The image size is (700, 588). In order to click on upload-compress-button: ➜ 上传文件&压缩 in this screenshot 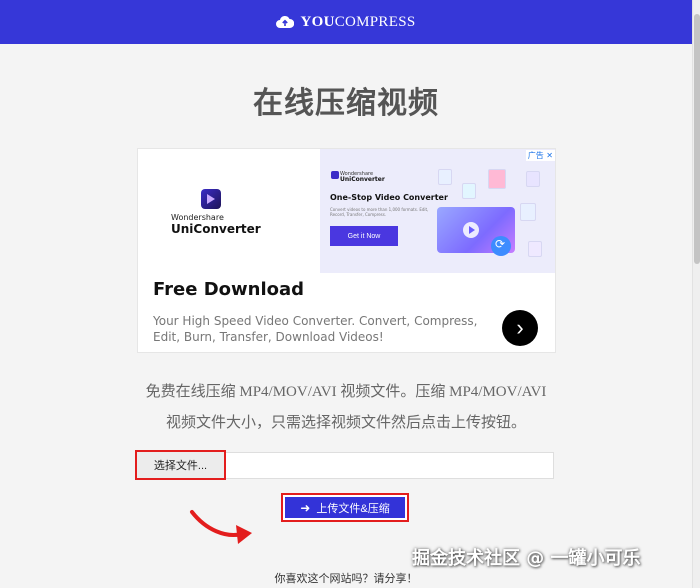, I will do `click(345, 507)`.